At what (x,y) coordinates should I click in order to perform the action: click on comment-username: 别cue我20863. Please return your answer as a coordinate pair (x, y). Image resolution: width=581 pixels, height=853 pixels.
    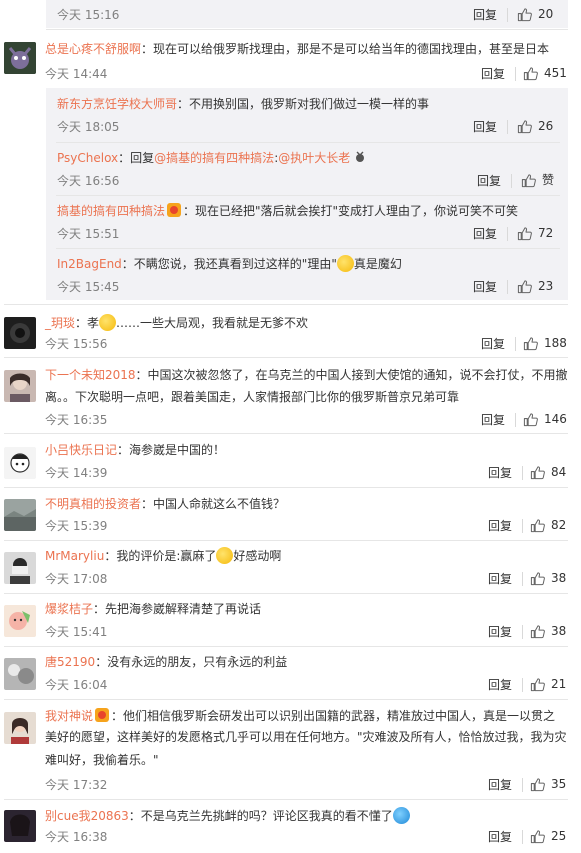
    Looking at the image, I should click on (87, 816).